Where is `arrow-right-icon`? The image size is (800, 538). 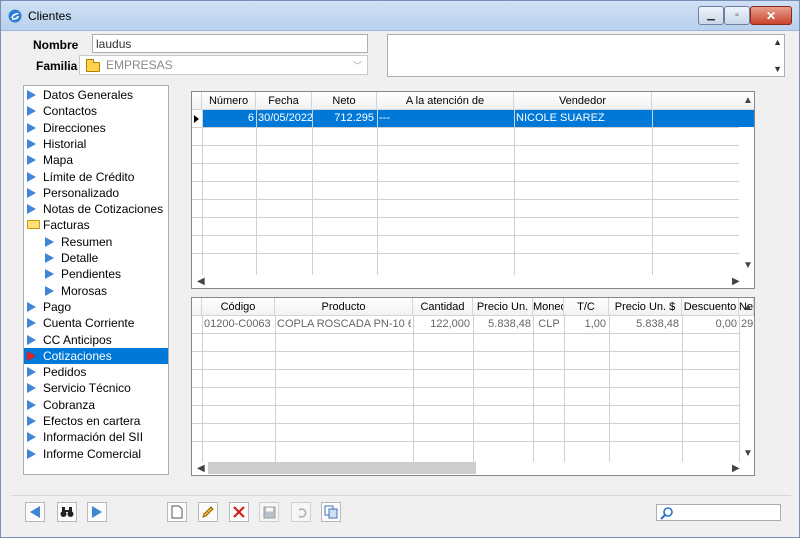
arrow-right-icon is located at coordinates (97, 512).